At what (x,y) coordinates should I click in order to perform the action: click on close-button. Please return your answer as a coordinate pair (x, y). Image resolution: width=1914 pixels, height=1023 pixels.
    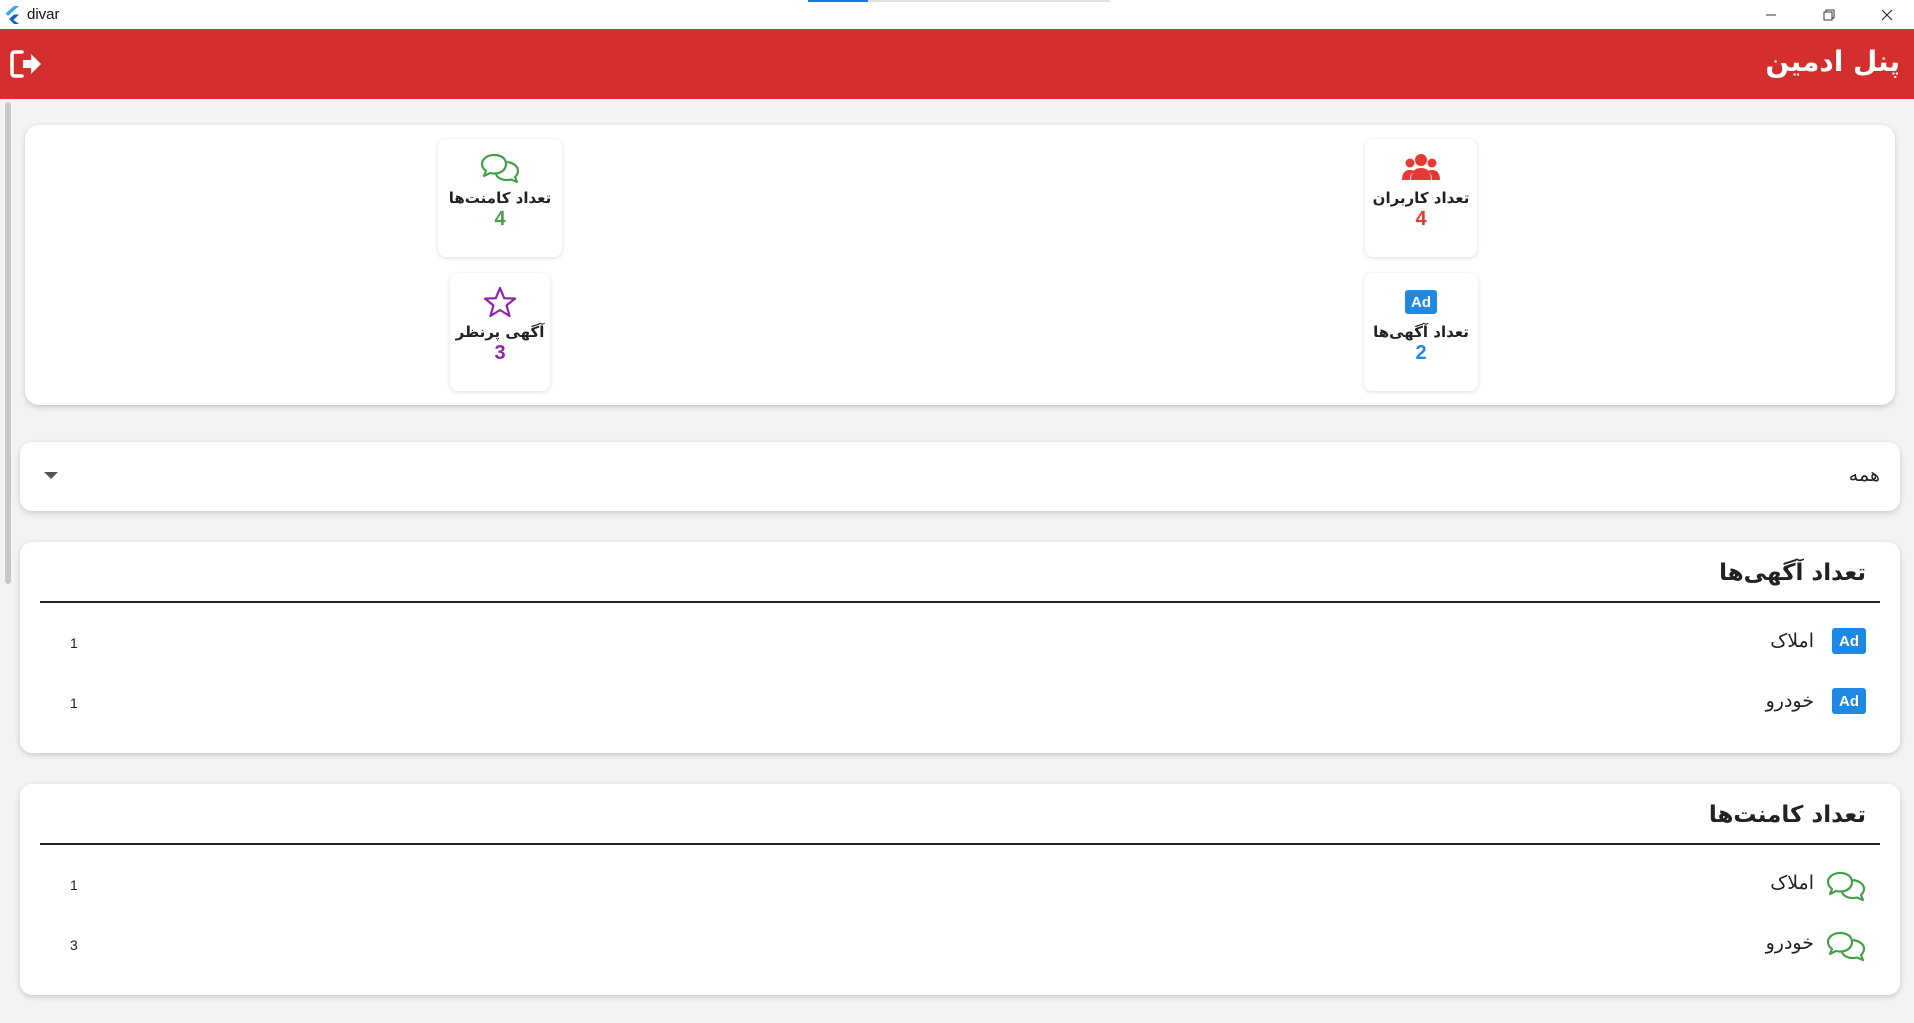
    Looking at the image, I should click on (1887, 14).